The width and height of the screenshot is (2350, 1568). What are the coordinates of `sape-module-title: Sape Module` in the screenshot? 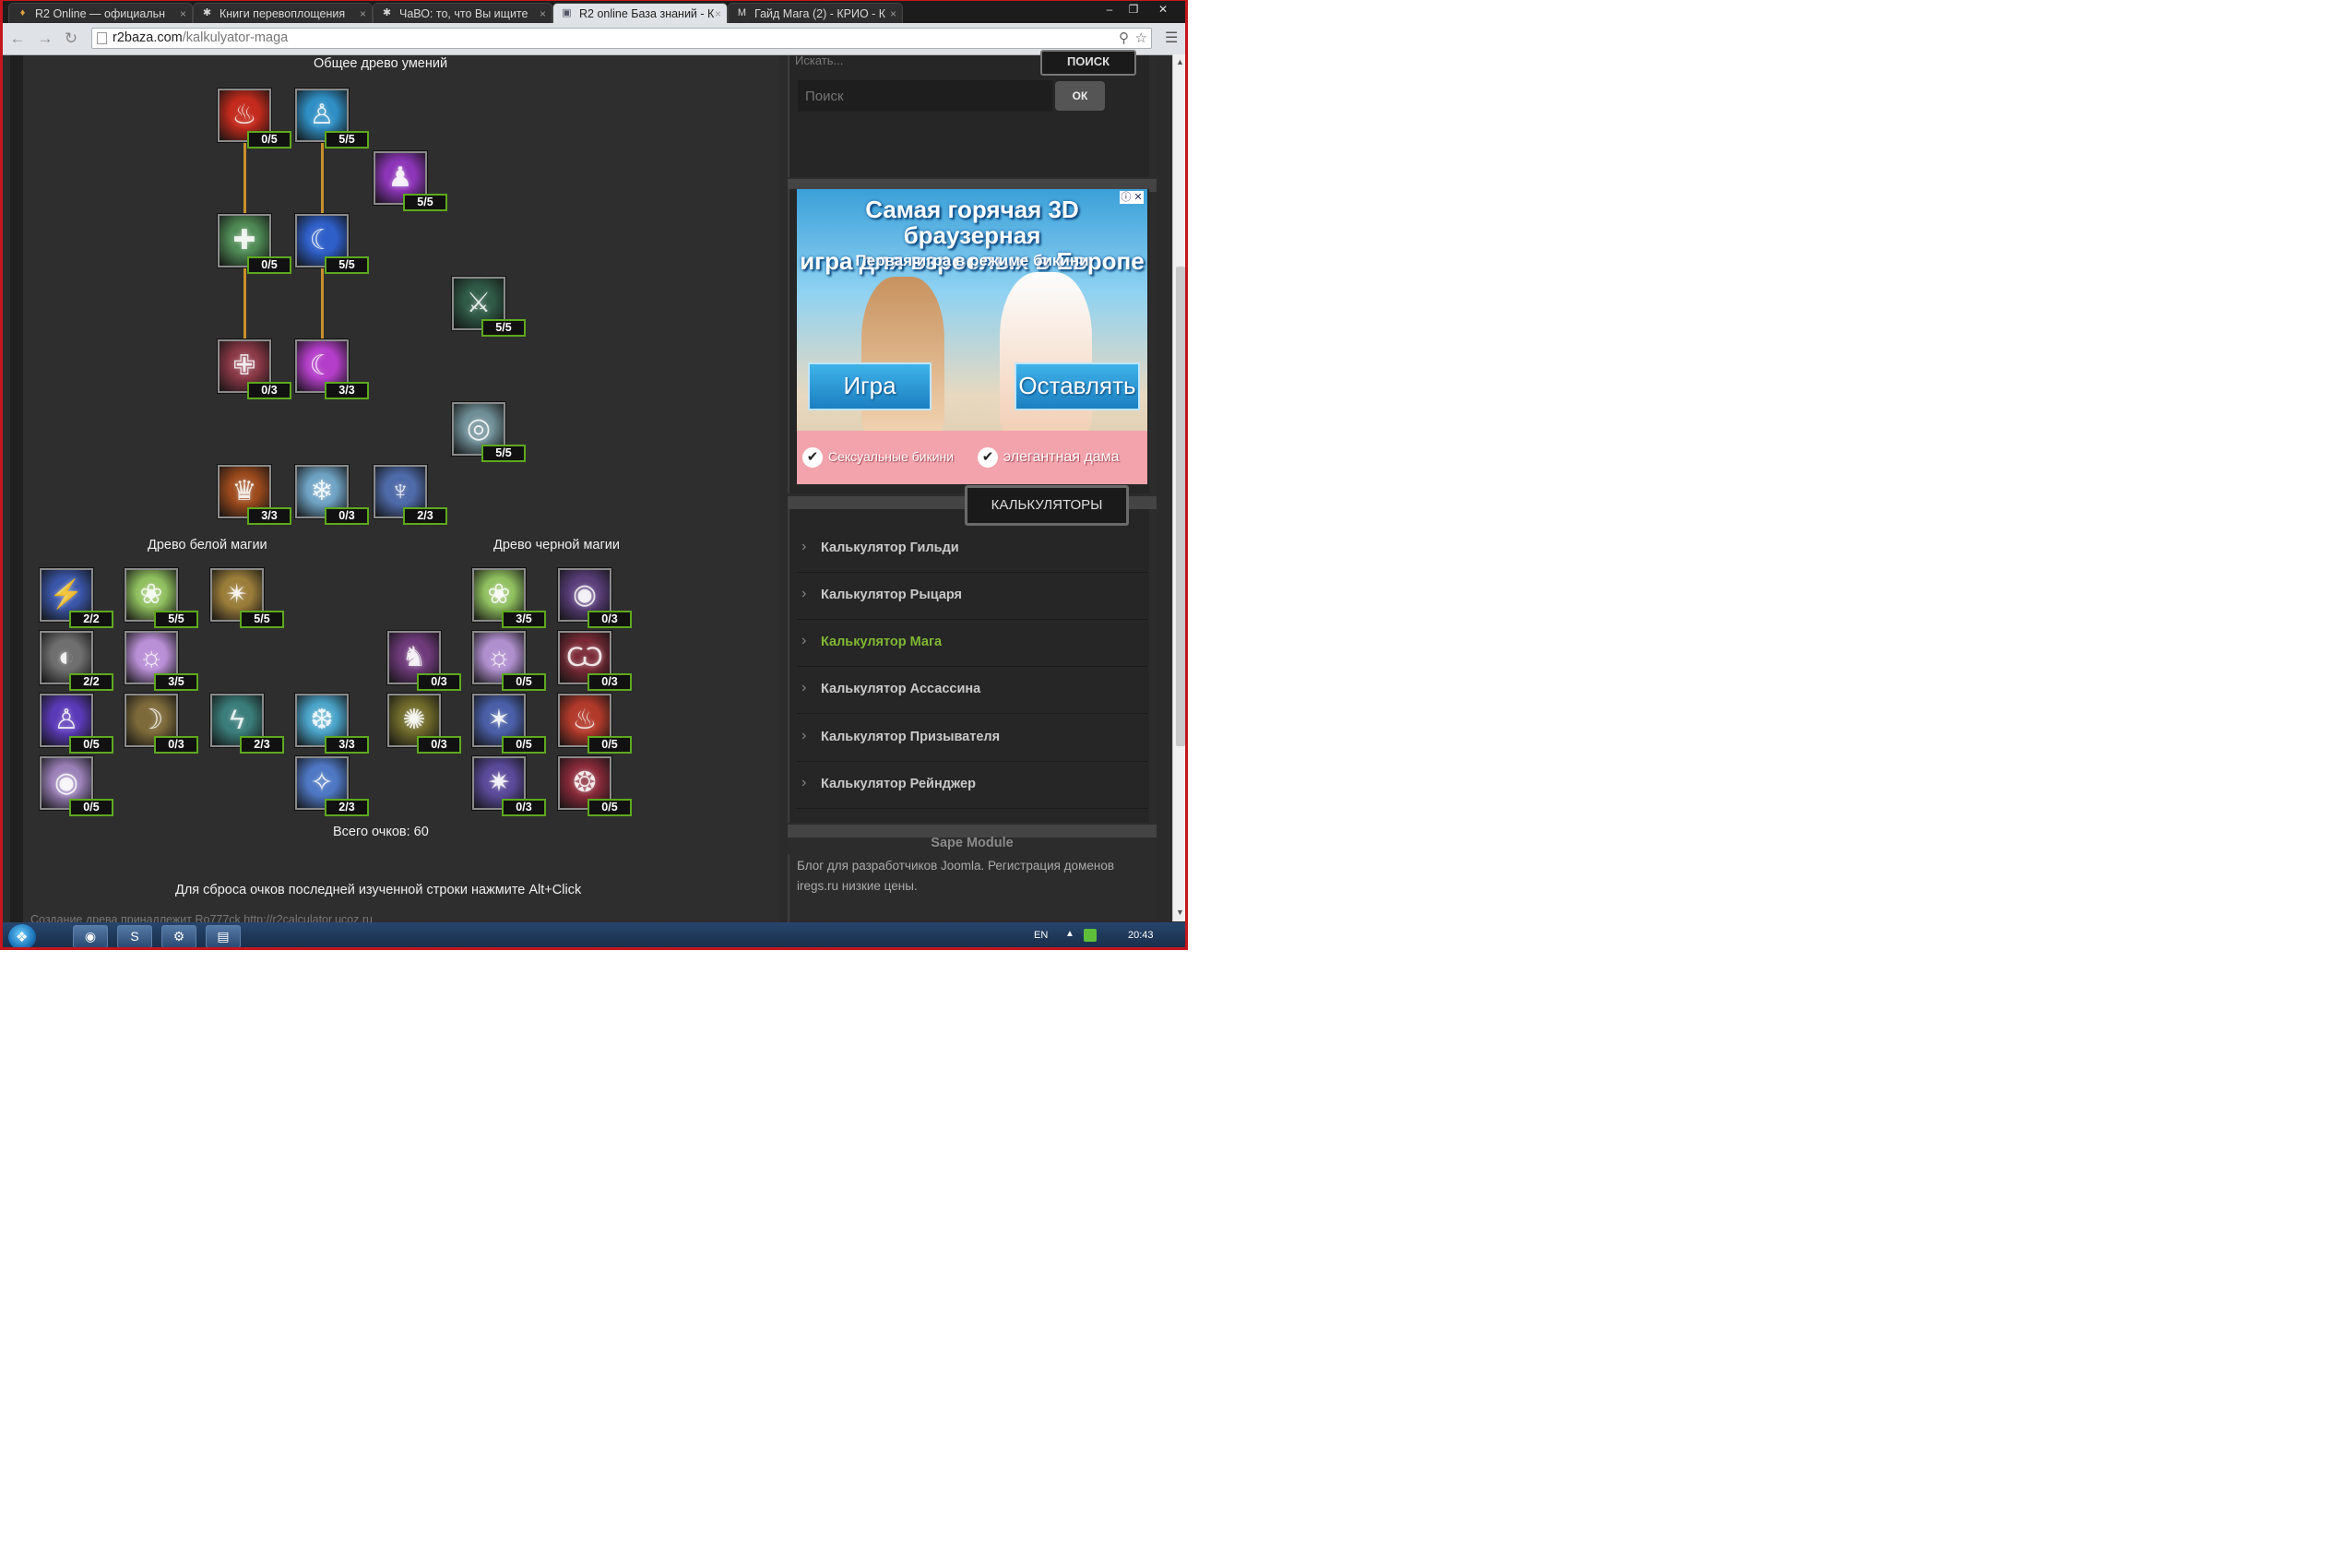 It's located at (972, 843).